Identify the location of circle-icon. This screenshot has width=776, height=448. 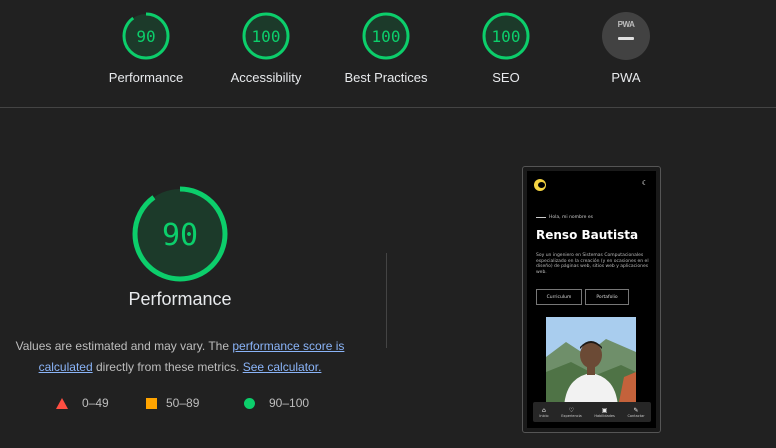
(249, 403).